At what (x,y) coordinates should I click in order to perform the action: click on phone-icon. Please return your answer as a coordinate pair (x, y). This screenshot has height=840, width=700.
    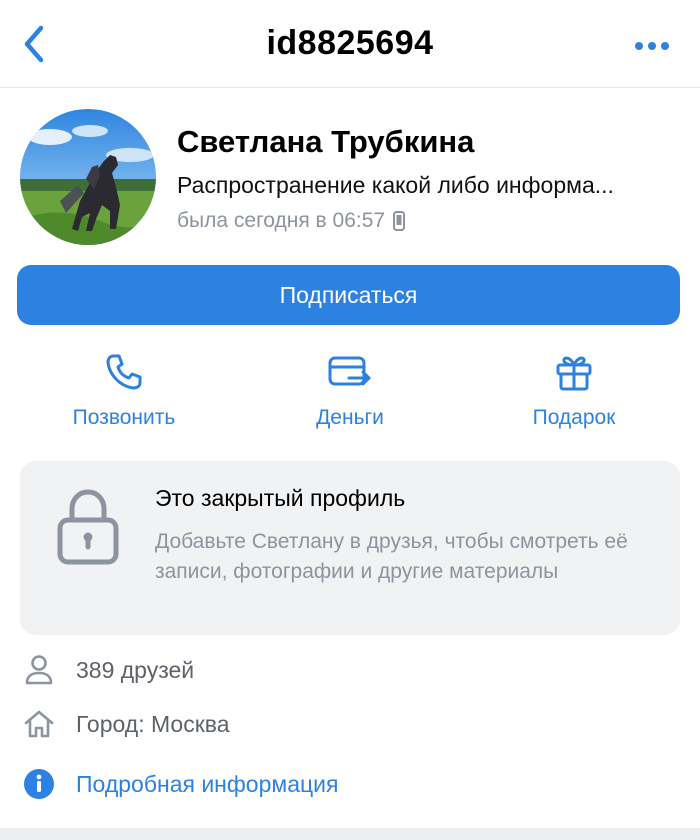
    Looking at the image, I should click on (124, 372).